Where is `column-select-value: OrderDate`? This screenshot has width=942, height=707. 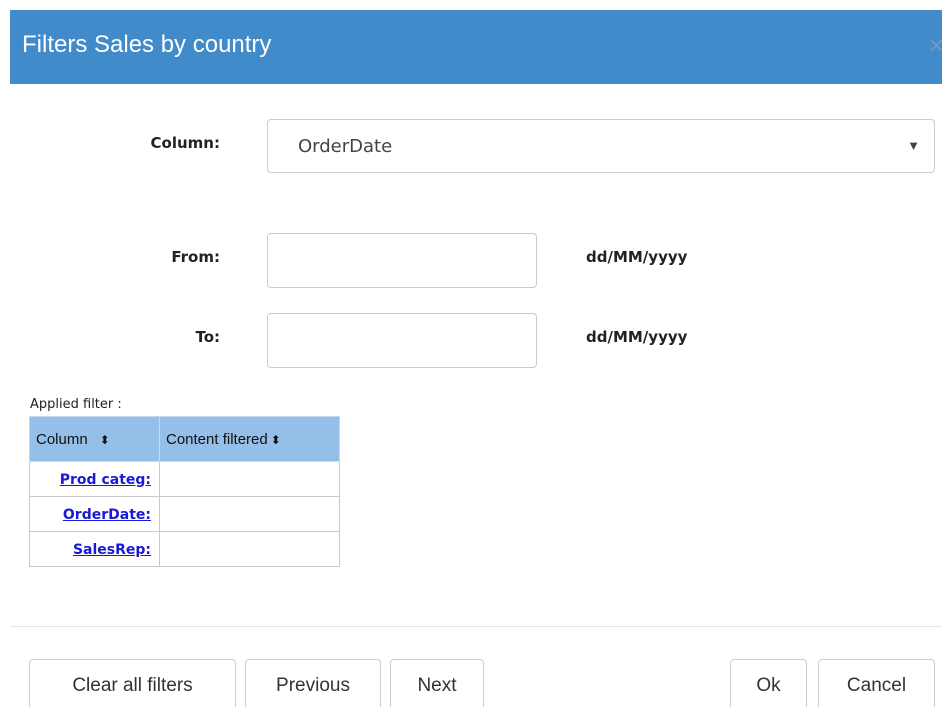 column-select-value: OrderDate is located at coordinates (345, 146).